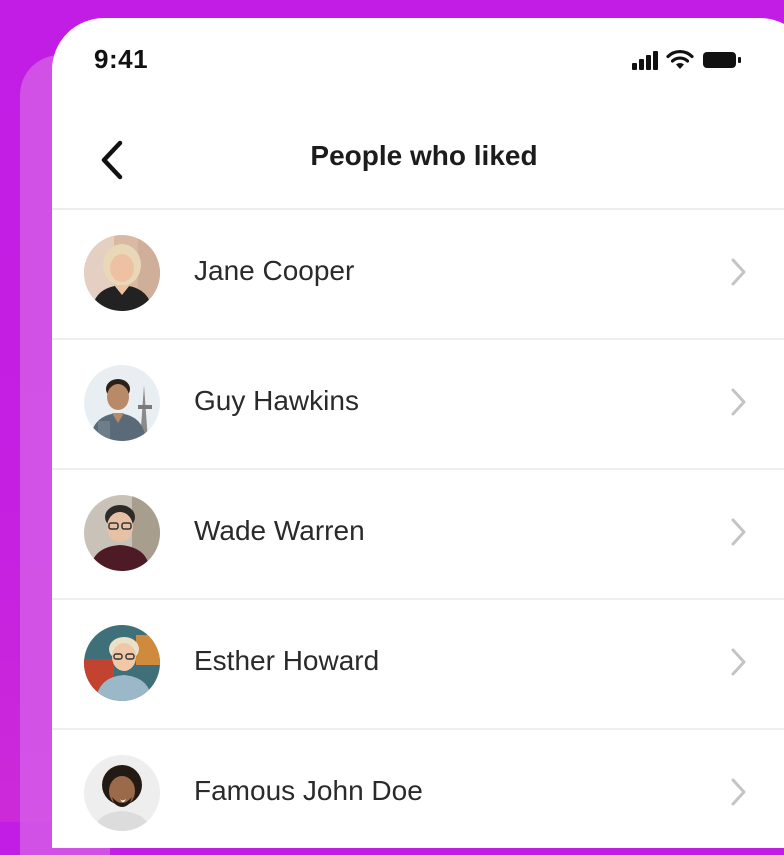 The image size is (784, 855). I want to click on status-icons, so click(687, 60).